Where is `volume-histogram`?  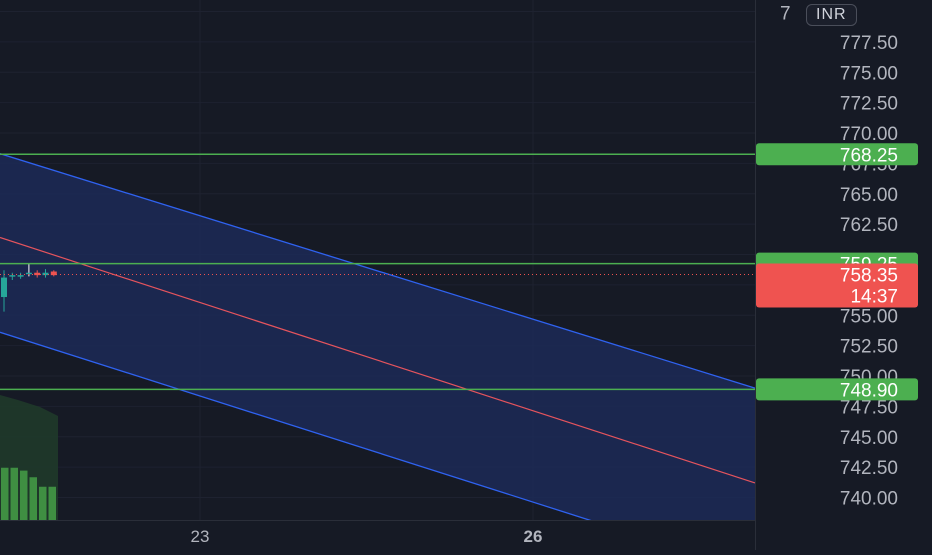 volume-histogram is located at coordinates (29, 457).